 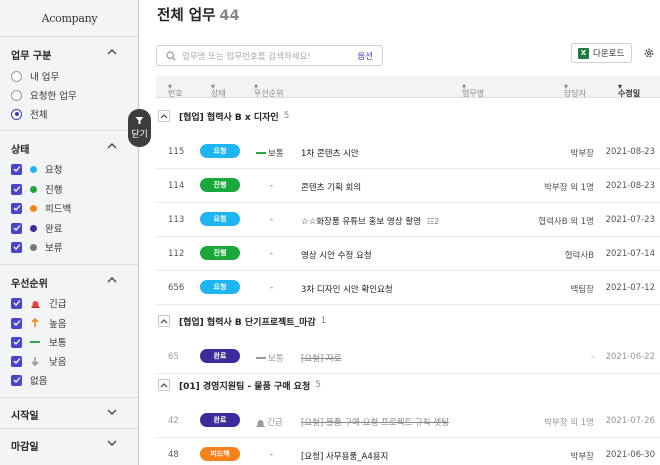 What do you see at coordinates (35, 361) in the screenshot?
I see `arrow-down-icon` at bounding box center [35, 361].